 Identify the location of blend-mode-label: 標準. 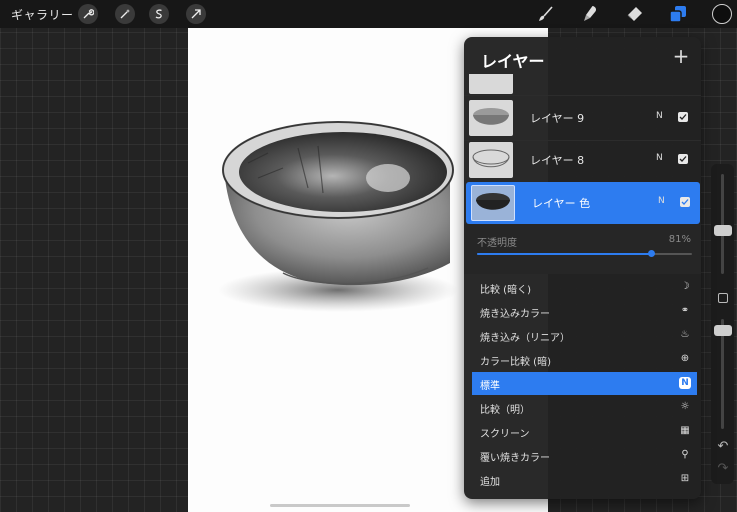
(490, 386).